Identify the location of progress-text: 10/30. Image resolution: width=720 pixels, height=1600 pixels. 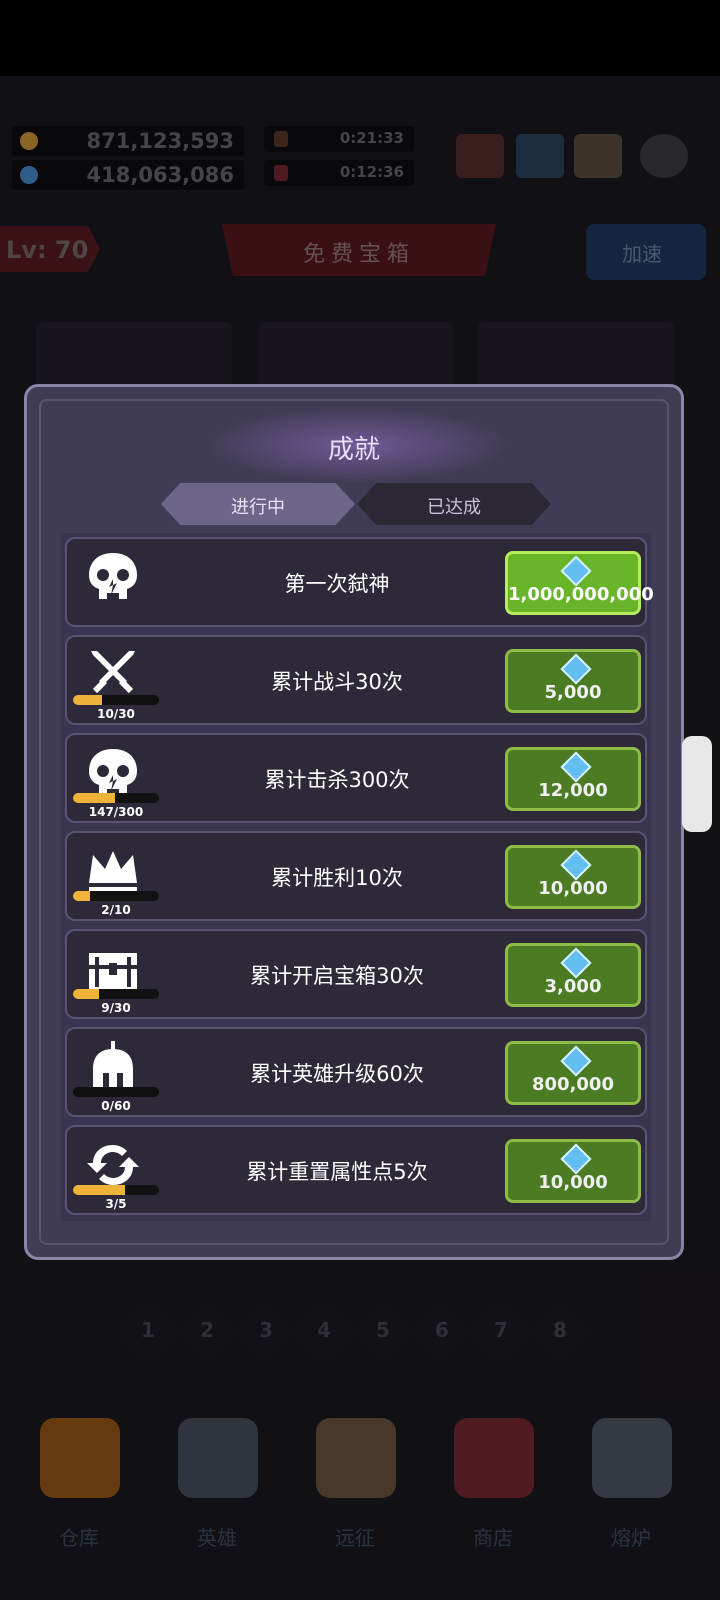
(116, 714).